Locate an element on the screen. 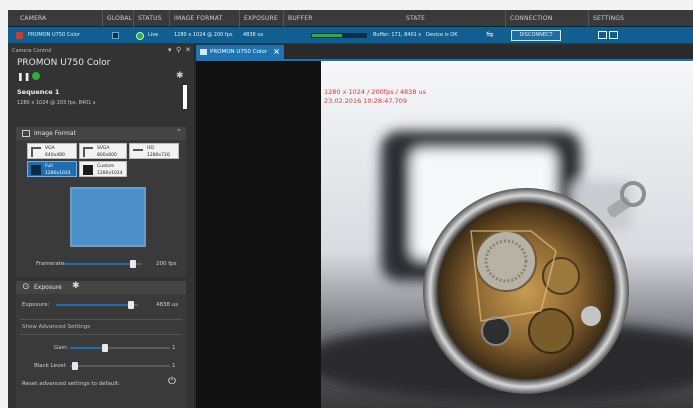 The height and width of the screenshot is (408, 693). panel-camera-name: PROMON U750 Color is located at coordinates (64, 63).